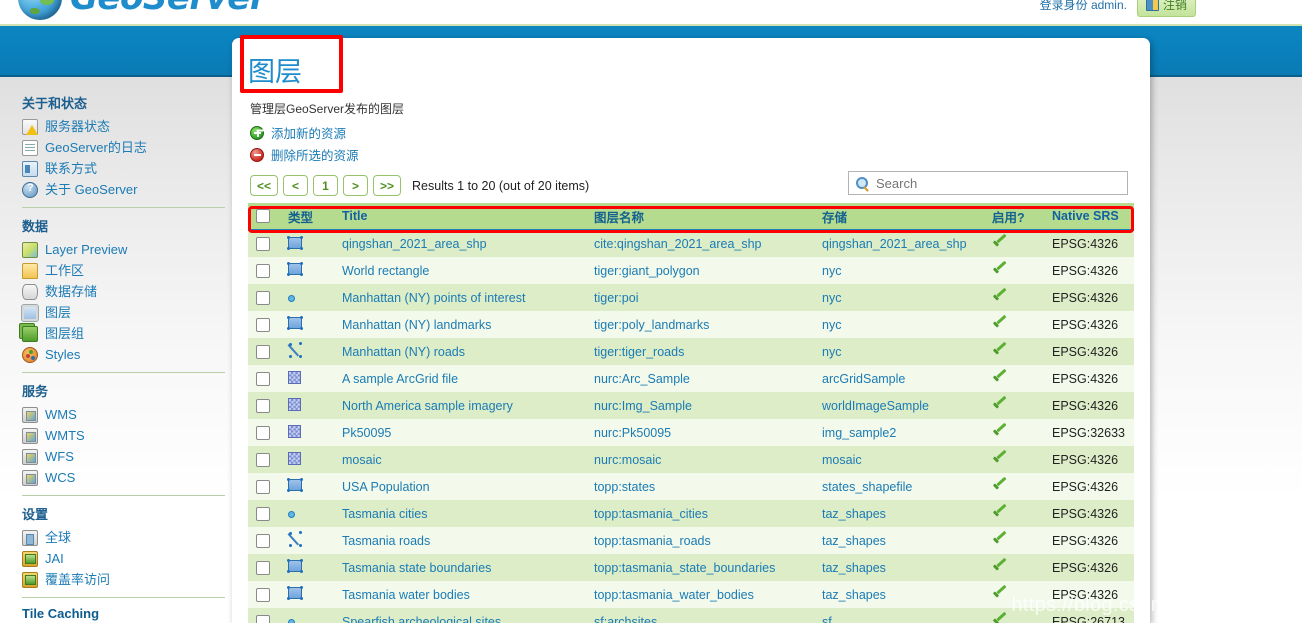 The height and width of the screenshot is (623, 1302). Describe the element at coordinates (460, 378) in the screenshot. I see `layer-title-cell: A sample ArcGrid file` at that location.